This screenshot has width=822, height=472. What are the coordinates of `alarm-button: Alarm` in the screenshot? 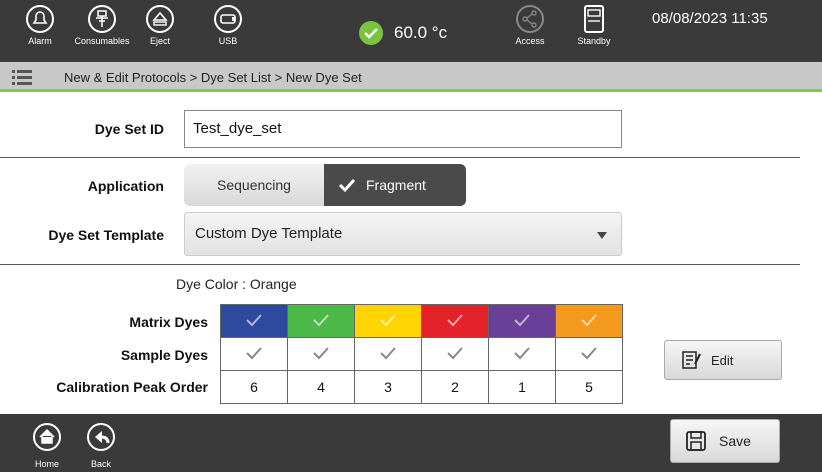 It's located at (40, 25).